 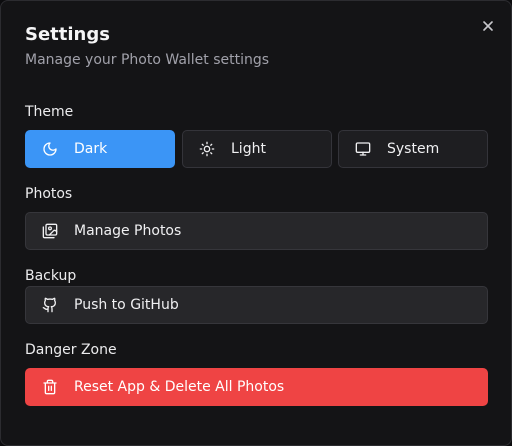 I want to click on monitor-icon, so click(x=363, y=149).